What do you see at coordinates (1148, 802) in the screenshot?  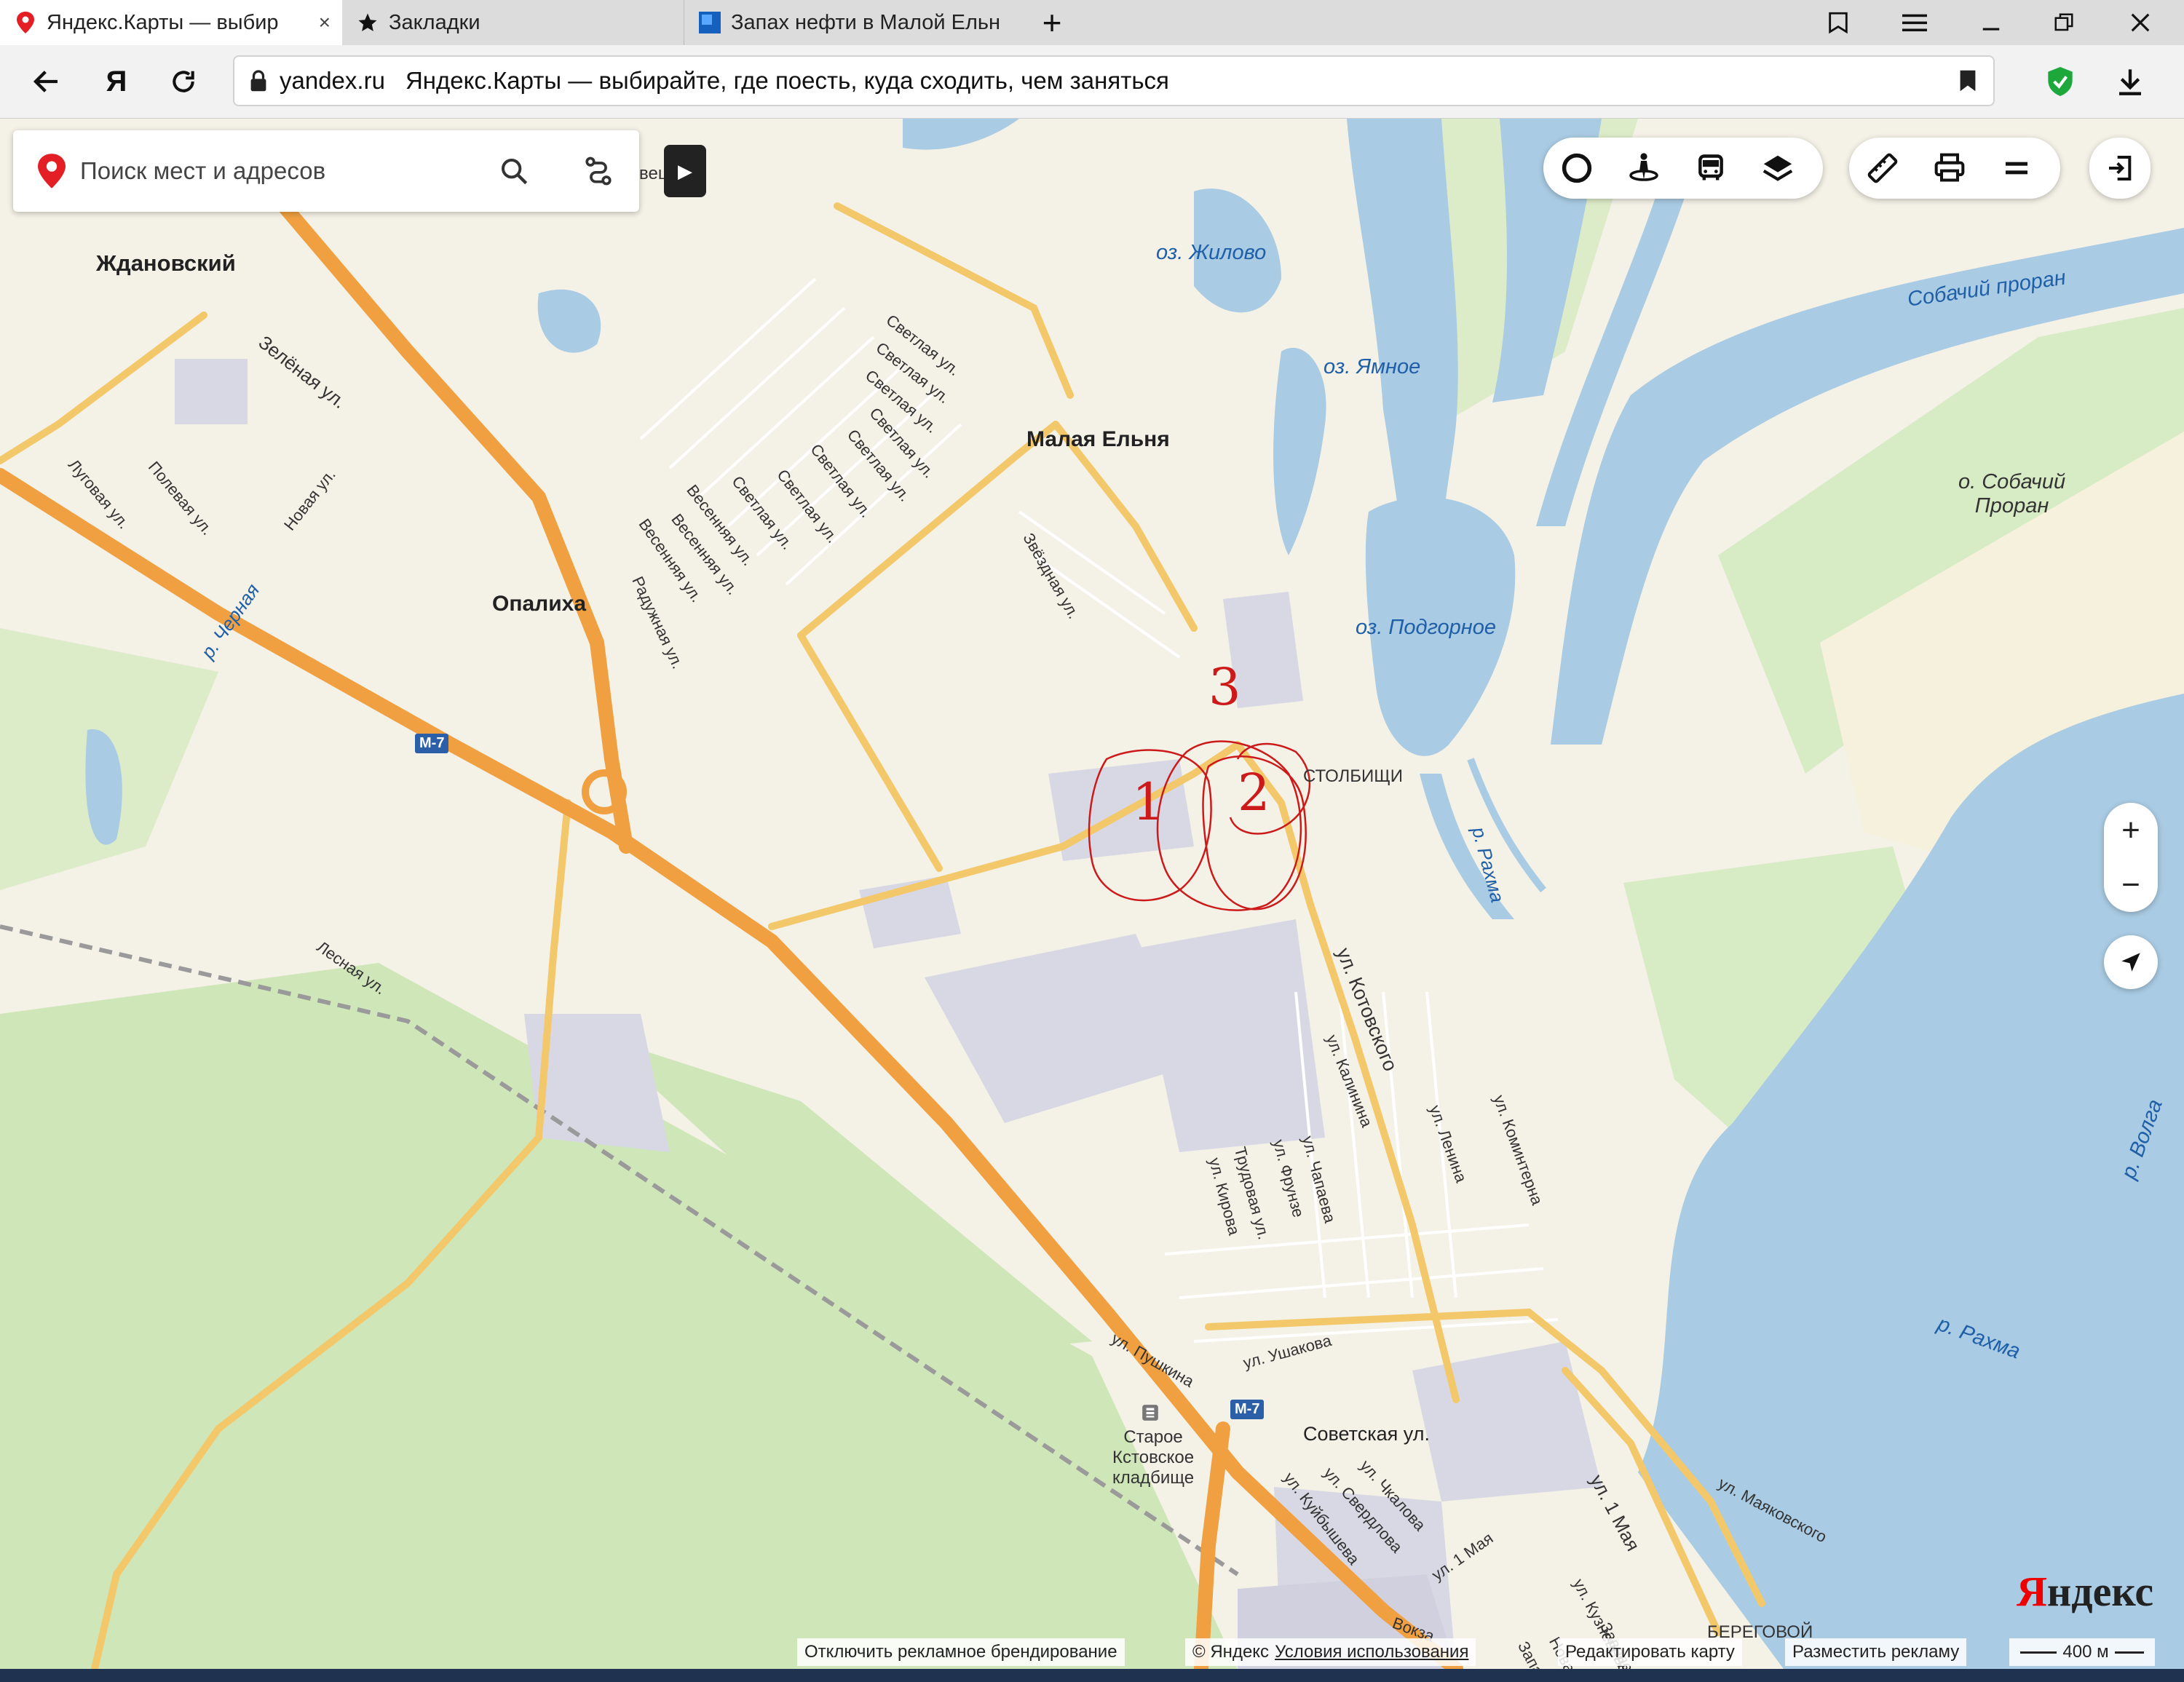 I see `annotation-1: 1` at bounding box center [1148, 802].